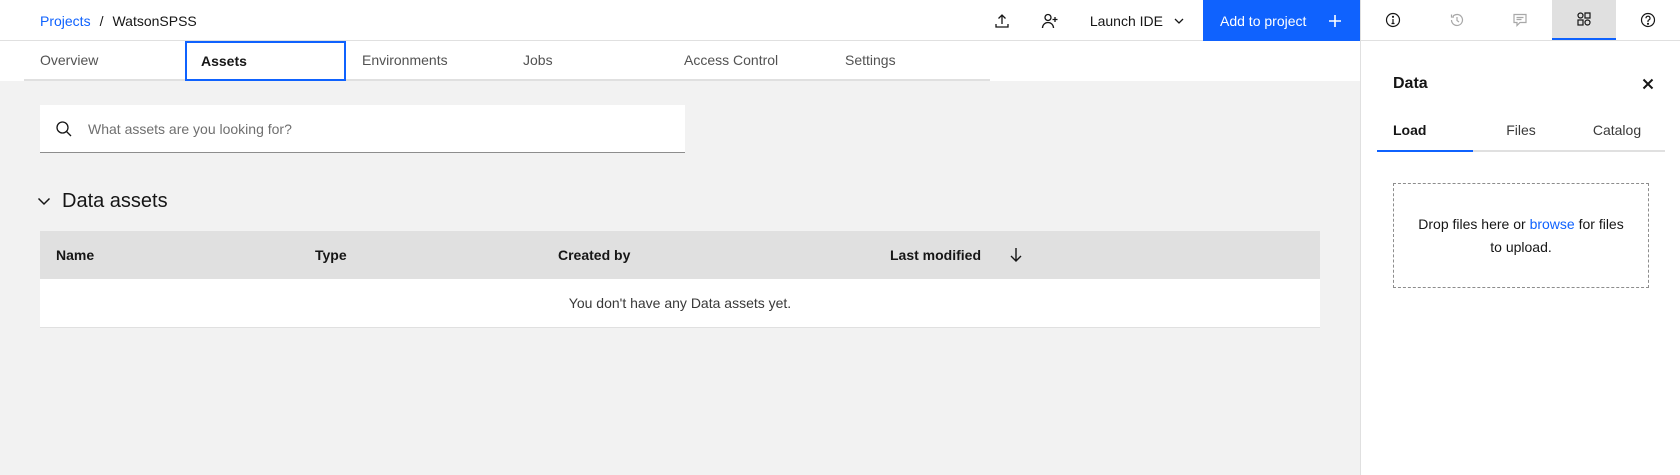  I want to click on tab-overview: Overview, so click(104, 61).